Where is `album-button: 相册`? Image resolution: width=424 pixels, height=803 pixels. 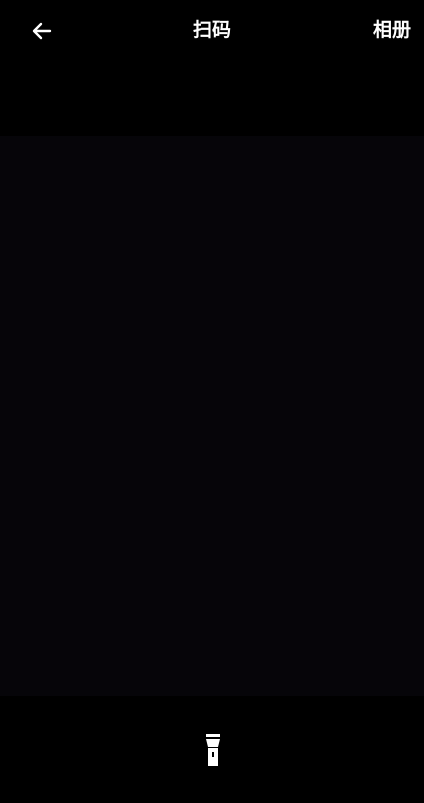
album-button: 相册 is located at coordinates (392, 30).